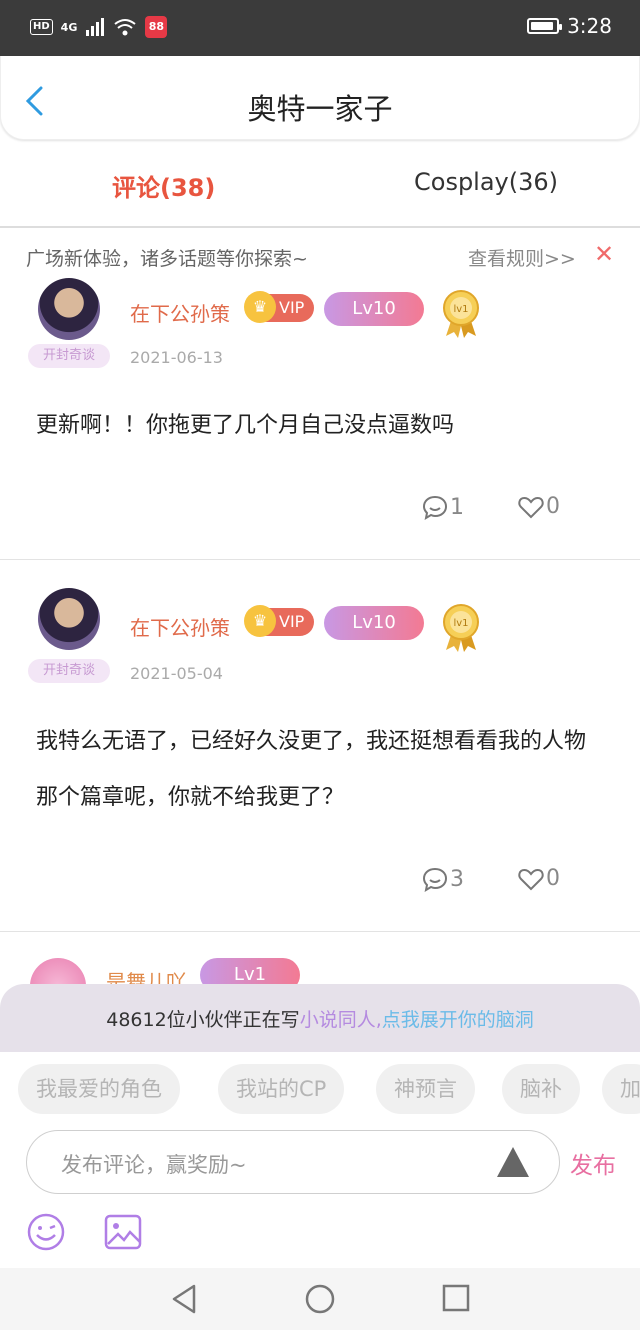 The image size is (640, 1330). I want to click on reply-button: 1, so click(443, 507).